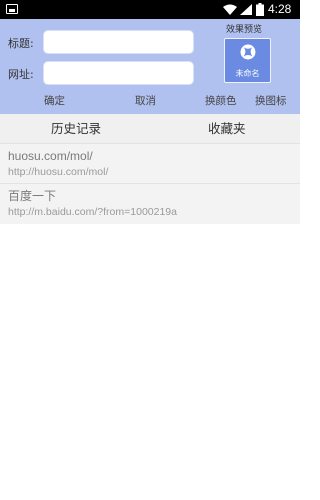 This screenshot has height=500, width=320. Describe the element at coordinates (92, 212) in the screenshot. I see `history-item-url: http://m.baidu.com/?from=1000219a` at that location.